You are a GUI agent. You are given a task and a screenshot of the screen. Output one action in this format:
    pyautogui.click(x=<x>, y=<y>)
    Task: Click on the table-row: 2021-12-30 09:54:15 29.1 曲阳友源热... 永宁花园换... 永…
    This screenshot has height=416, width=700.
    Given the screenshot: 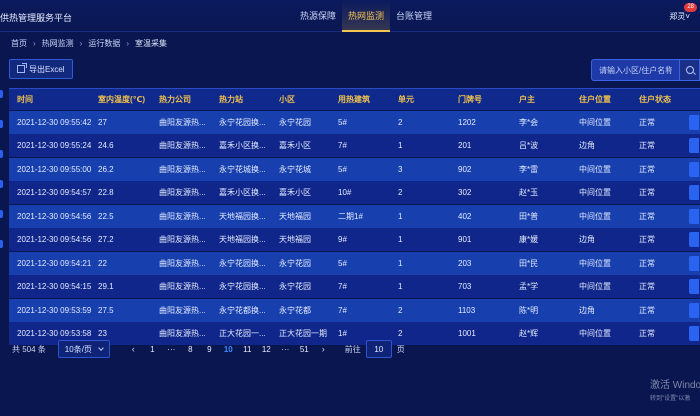 What is the action you would take?
    pyautogui.click(x=354, y=286)
    